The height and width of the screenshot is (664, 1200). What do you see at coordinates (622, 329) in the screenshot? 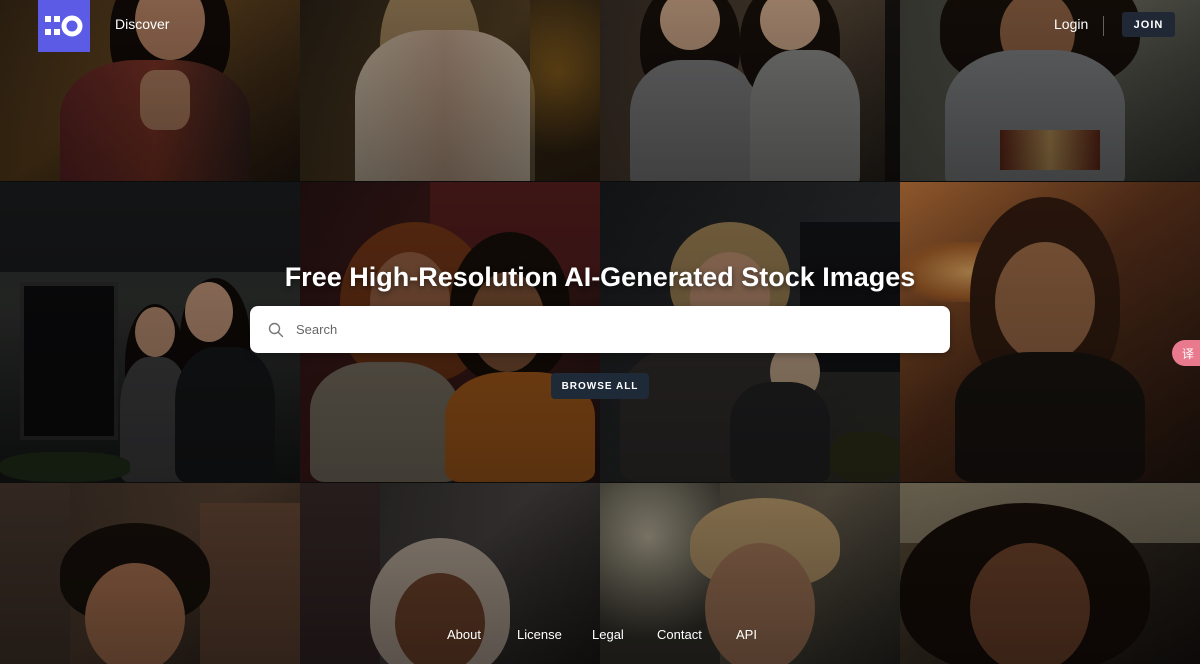
I see `search-input` at bounding box center [622, 329].